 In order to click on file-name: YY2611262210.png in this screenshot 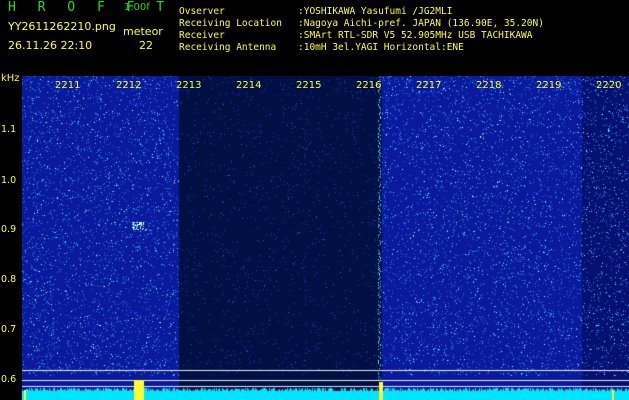, I will do `click(62, 26)`.